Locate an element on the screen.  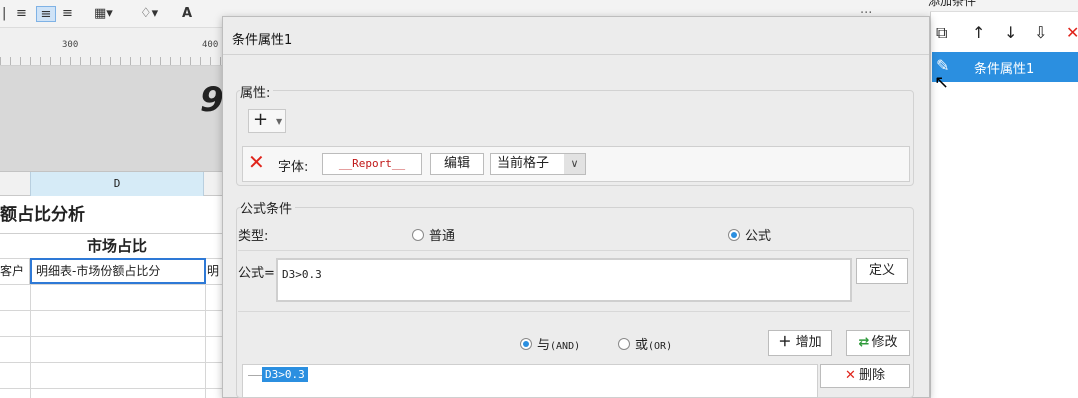
add-condition-label: 增加 is located at coordinates (808, 342).